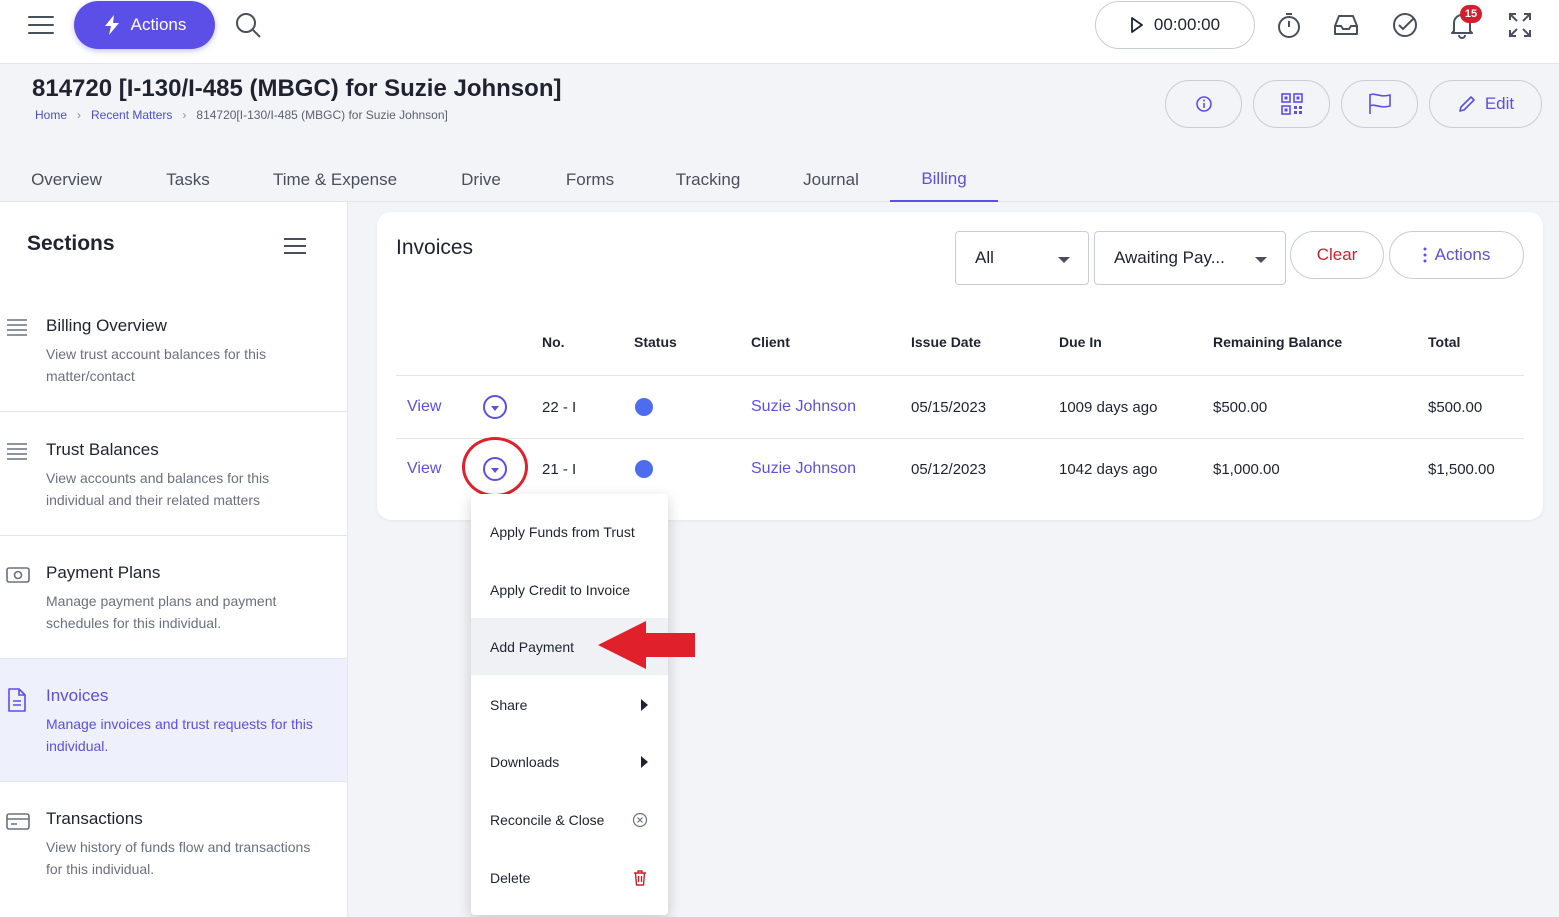 The image size is (1559, 917). I want to click on column-header-due-in: Due In, so click(1080, 342).